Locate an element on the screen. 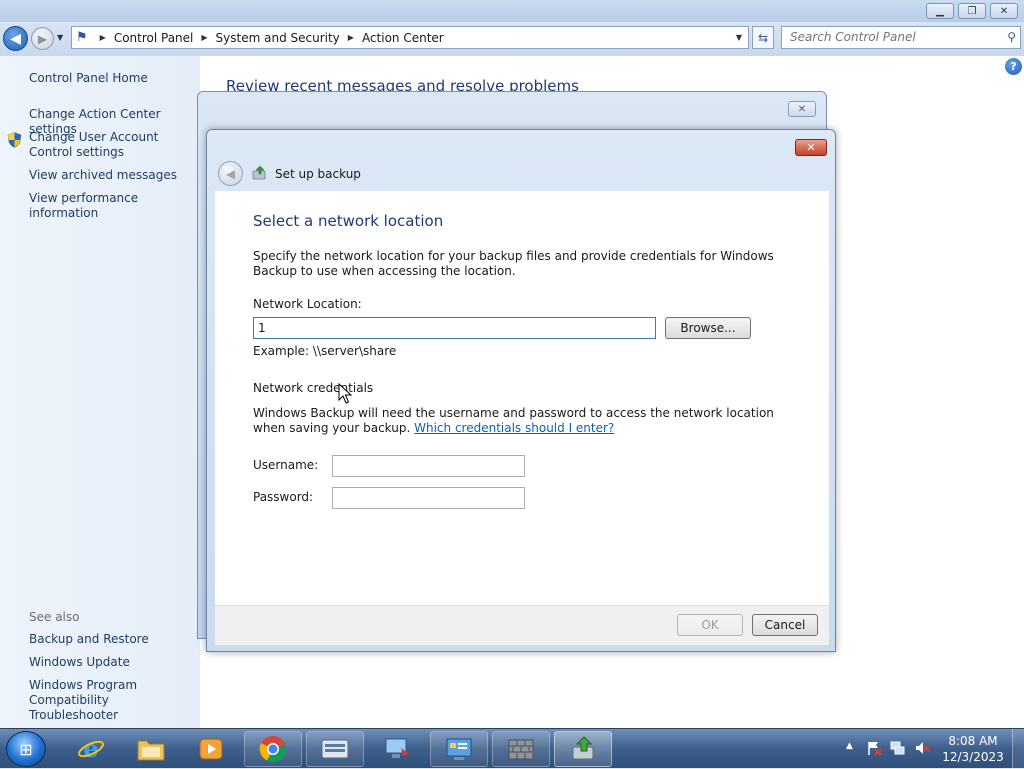  taskbar-media-player is located at coordinates (211, 749).